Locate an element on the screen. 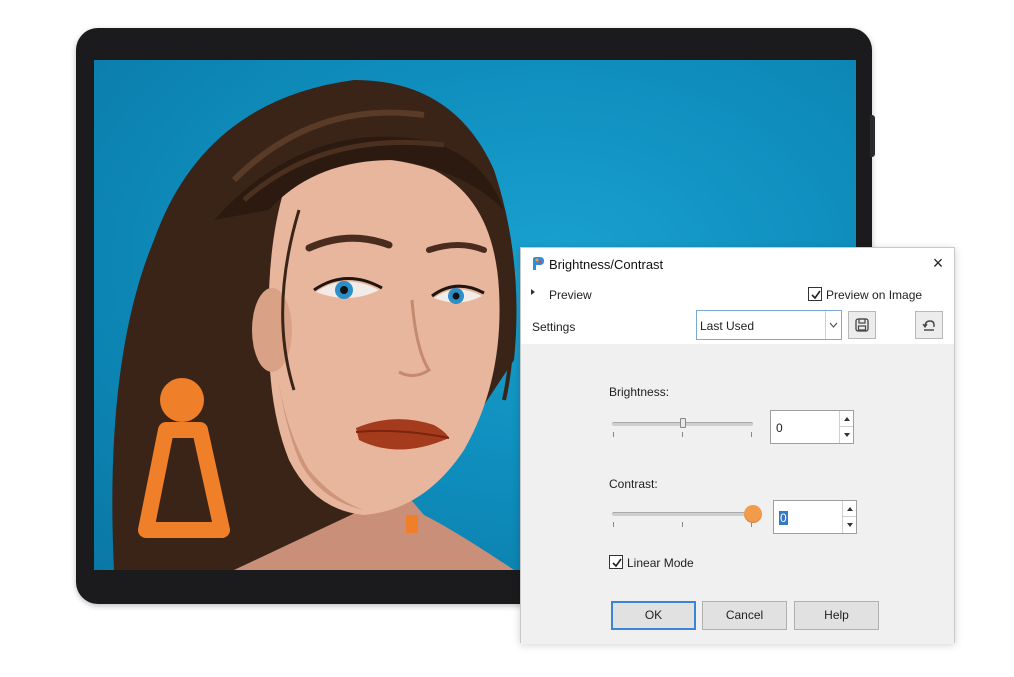 Image resolution: width=1014 pixels, height=677 pixels. reset-button is located at coordinates (929, 325).